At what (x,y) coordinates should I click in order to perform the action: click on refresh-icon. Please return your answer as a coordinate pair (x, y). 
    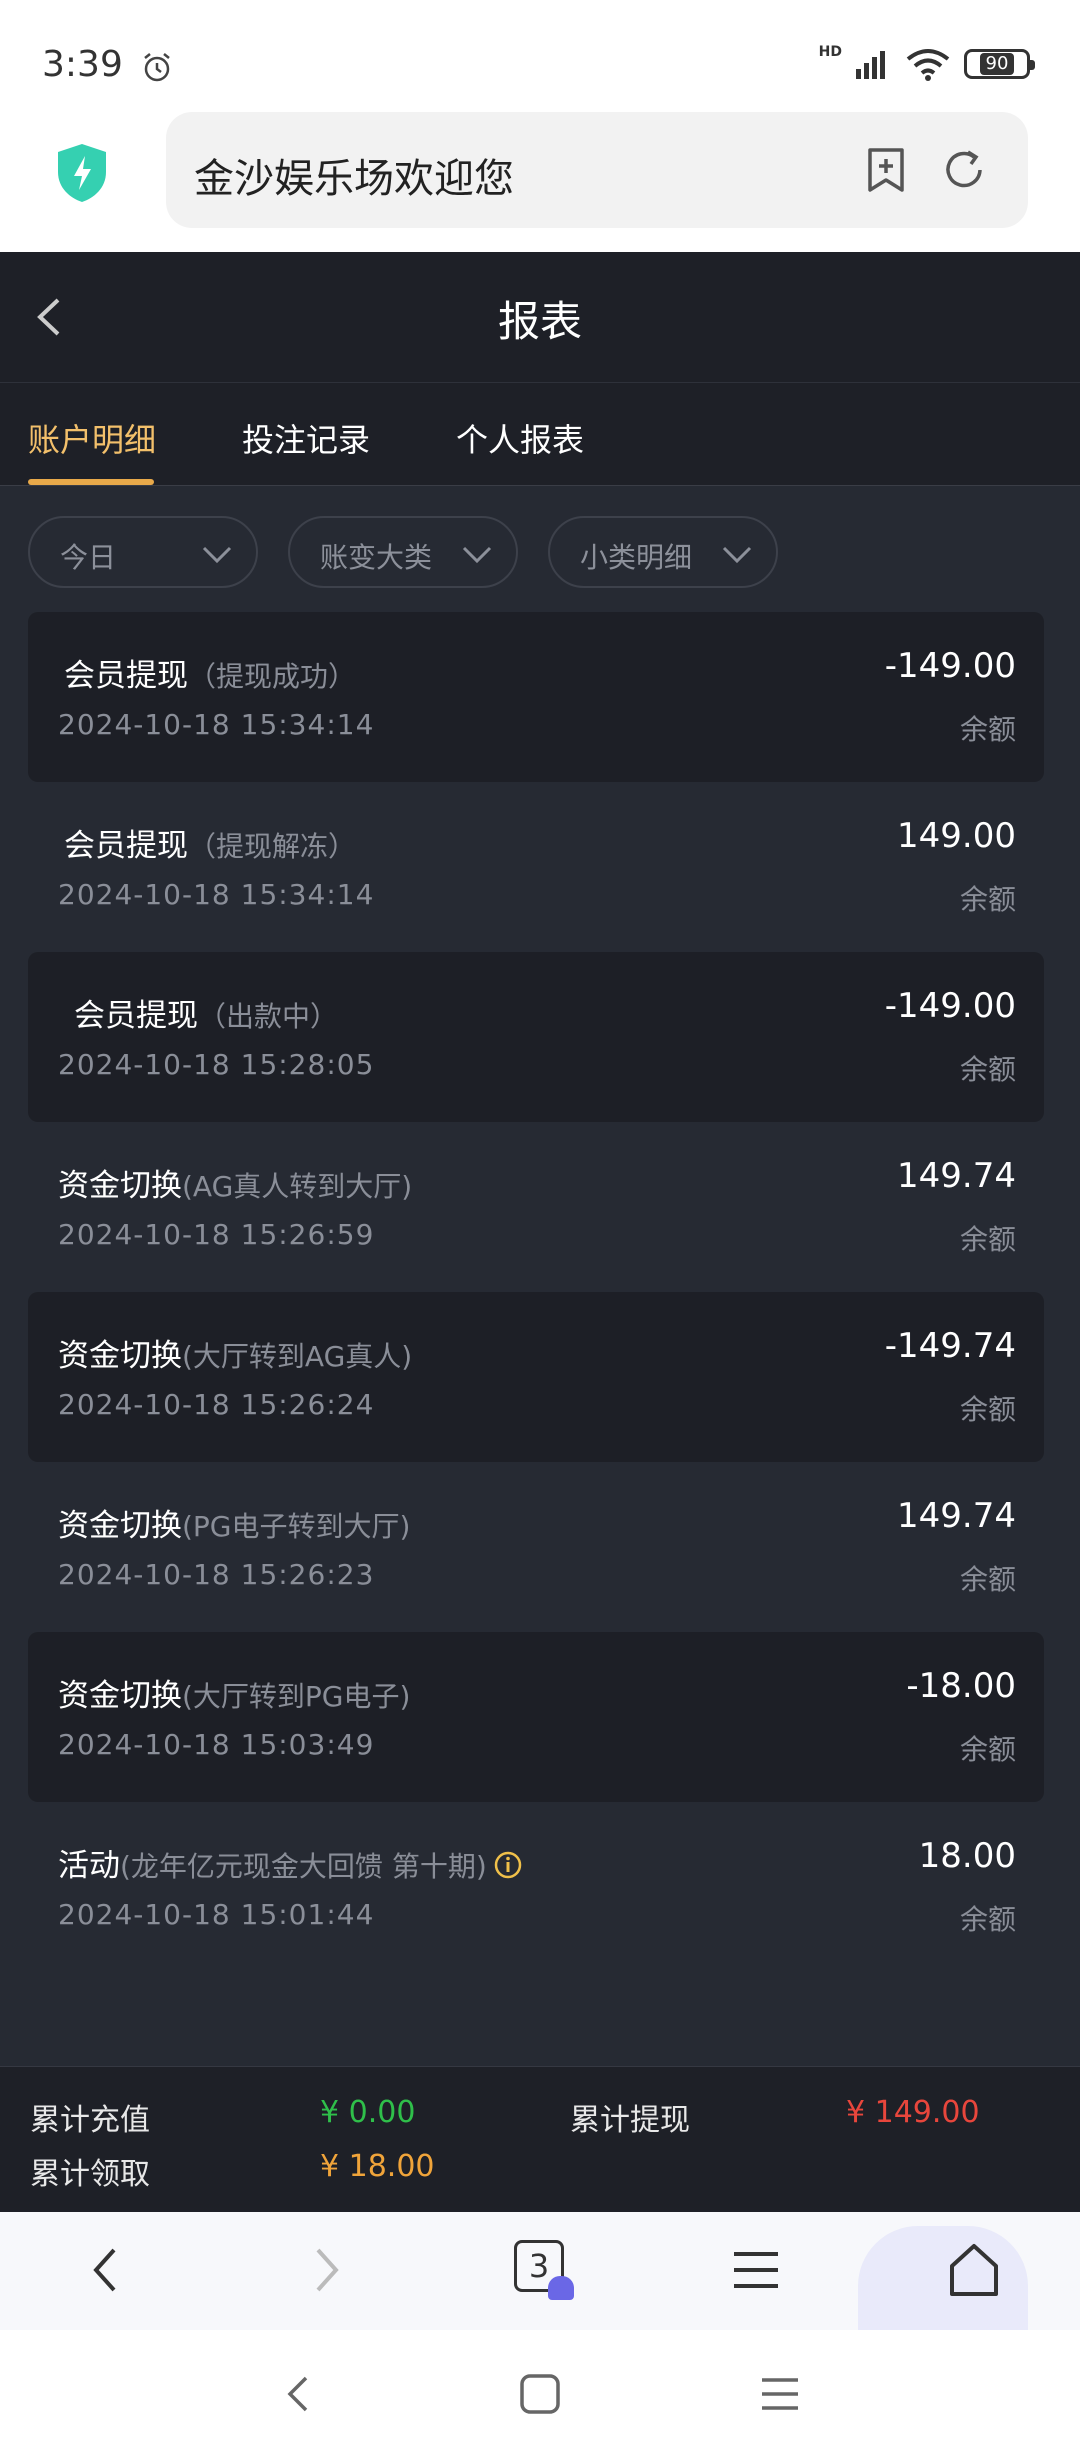
    Looking at the image, I should click on (964, 170).